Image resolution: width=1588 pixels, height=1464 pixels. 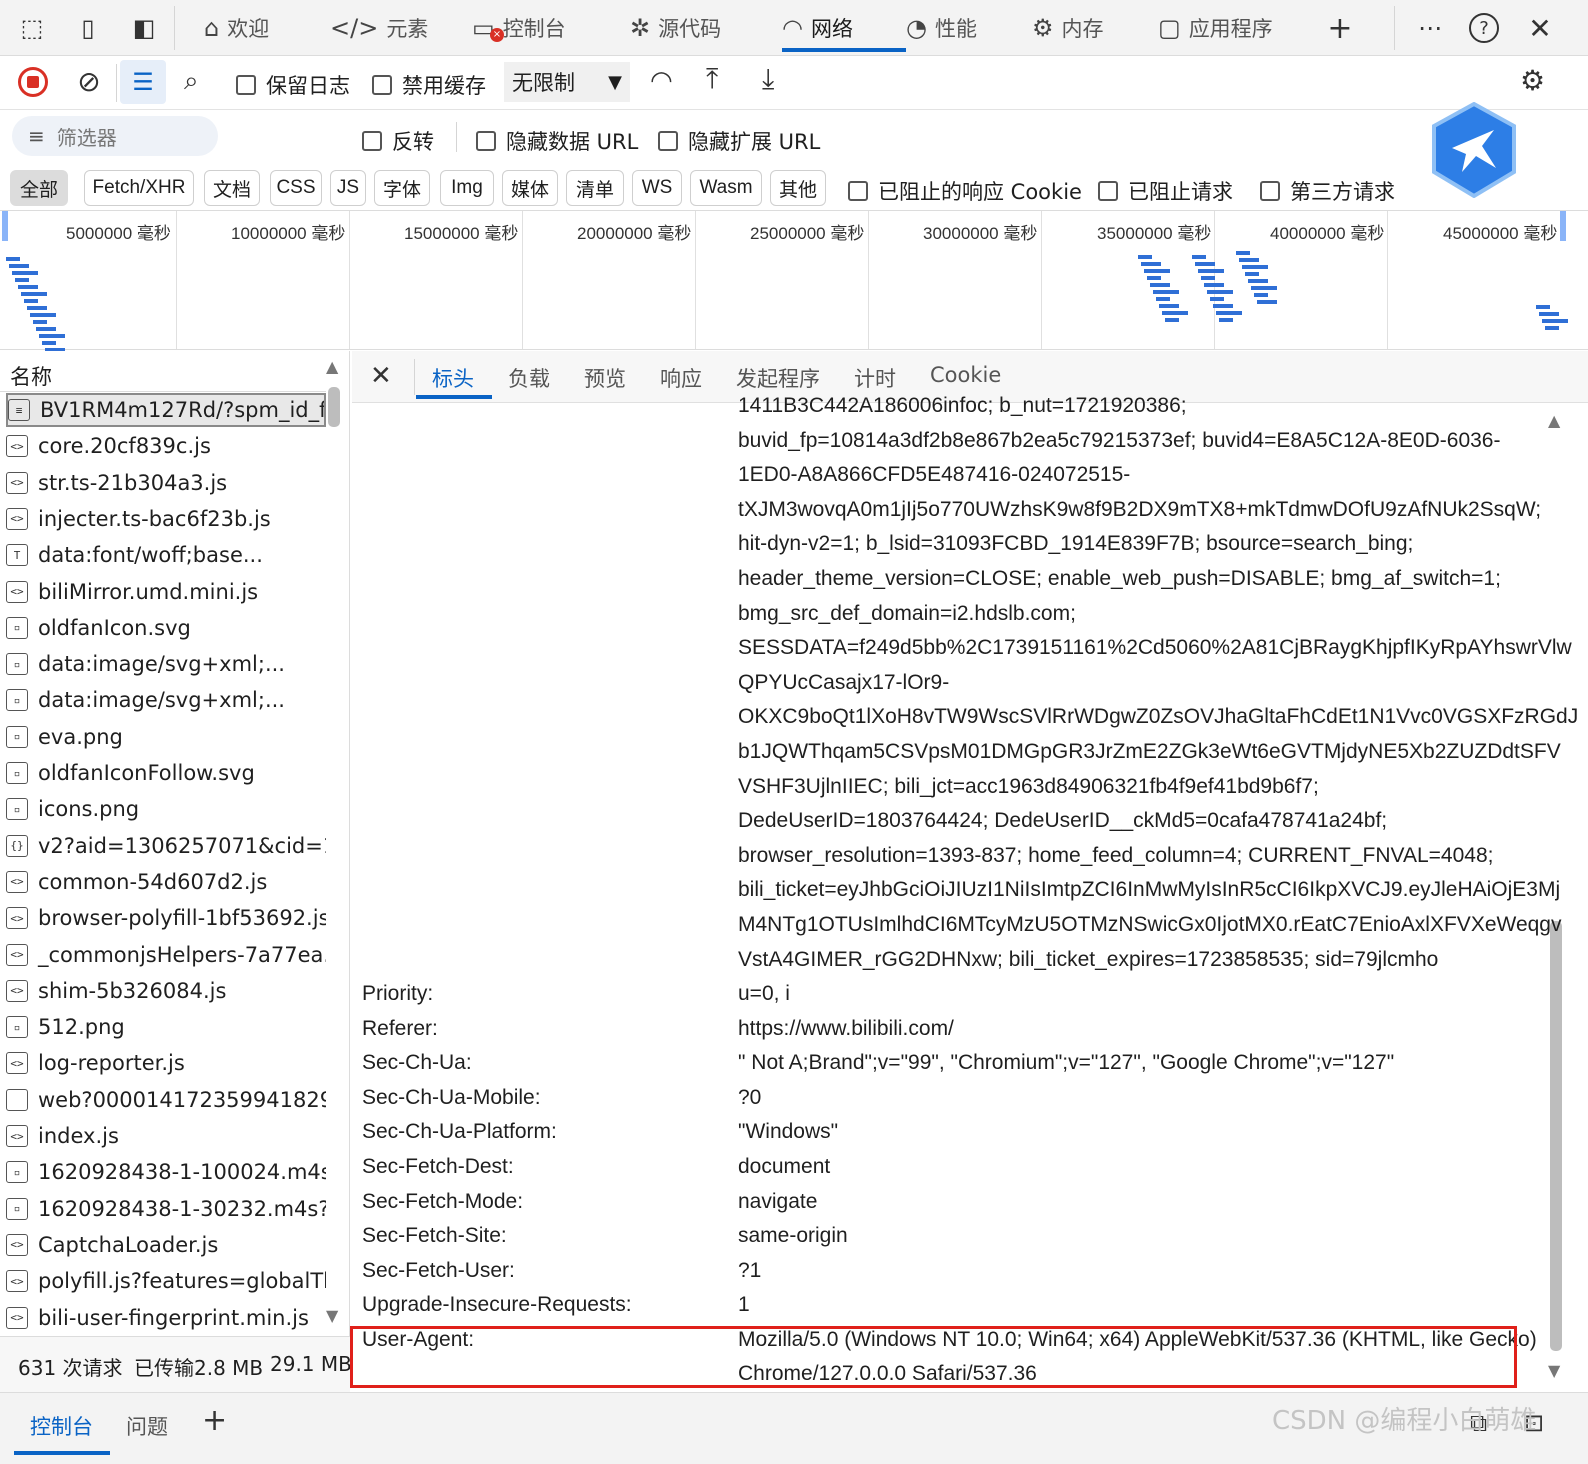 I want to click on drawer-add-tab-icon: +, so click(x=214, y=1420).